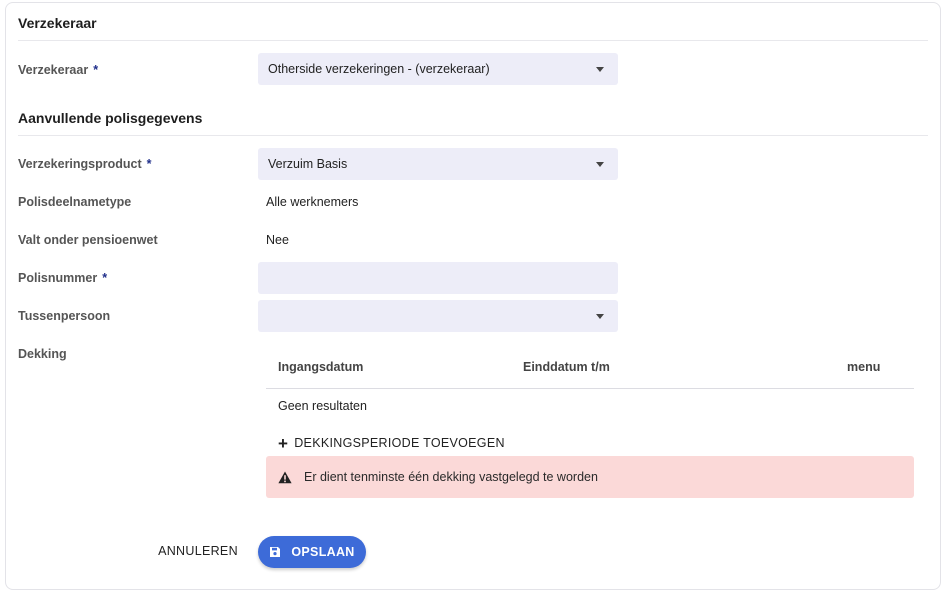 Image resolution: width=944 pixels, height=591 pixels. What do you see at coordinates (308, 164) in the screenshot?
I see `product-select-value: Verzuim Basis` at bounding box center [308, 164].